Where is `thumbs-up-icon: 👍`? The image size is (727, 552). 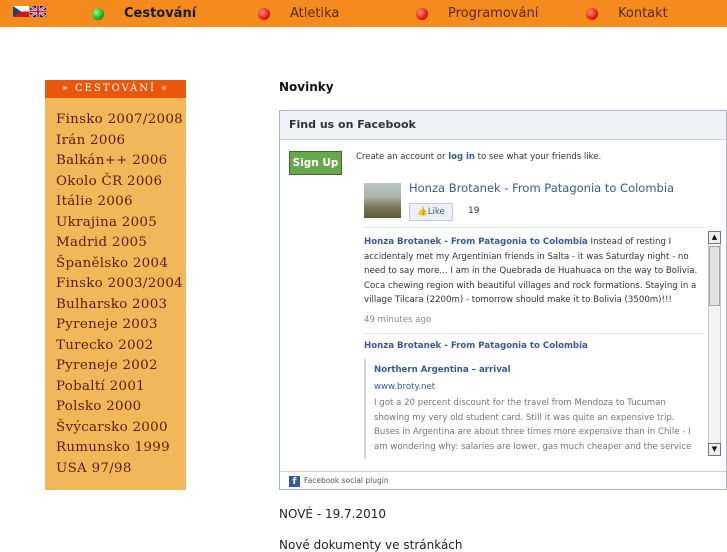 thumbs-up-icon: 👍 is located at coordinates (422, 212).